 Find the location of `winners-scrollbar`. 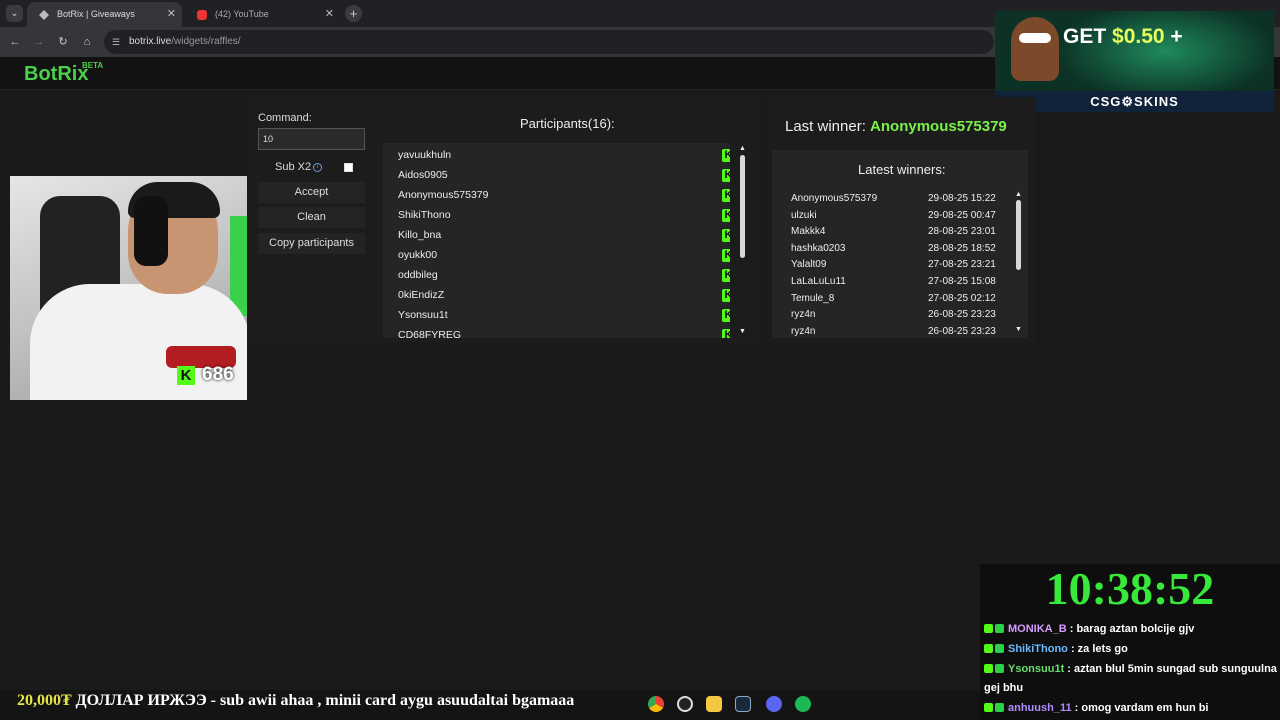

winners-scrollbar is located at coordinates (1018, 235).